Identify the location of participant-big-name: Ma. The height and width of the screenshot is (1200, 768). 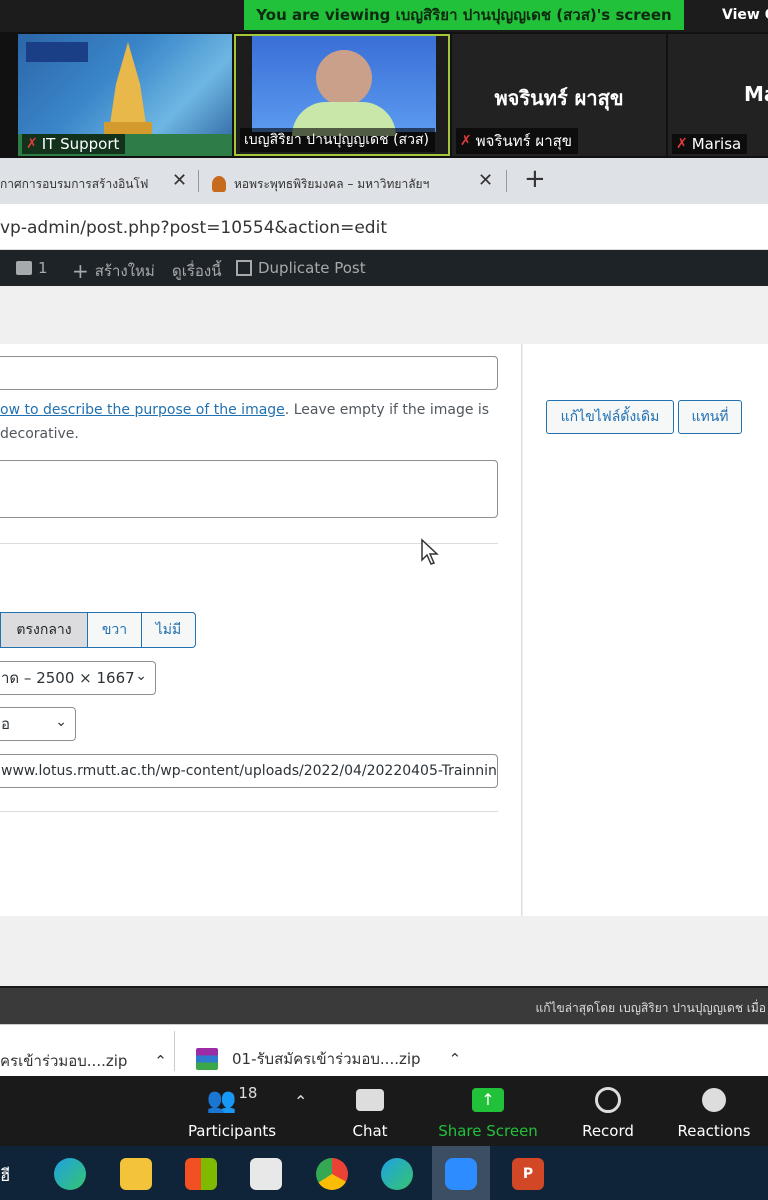
(756, 94).